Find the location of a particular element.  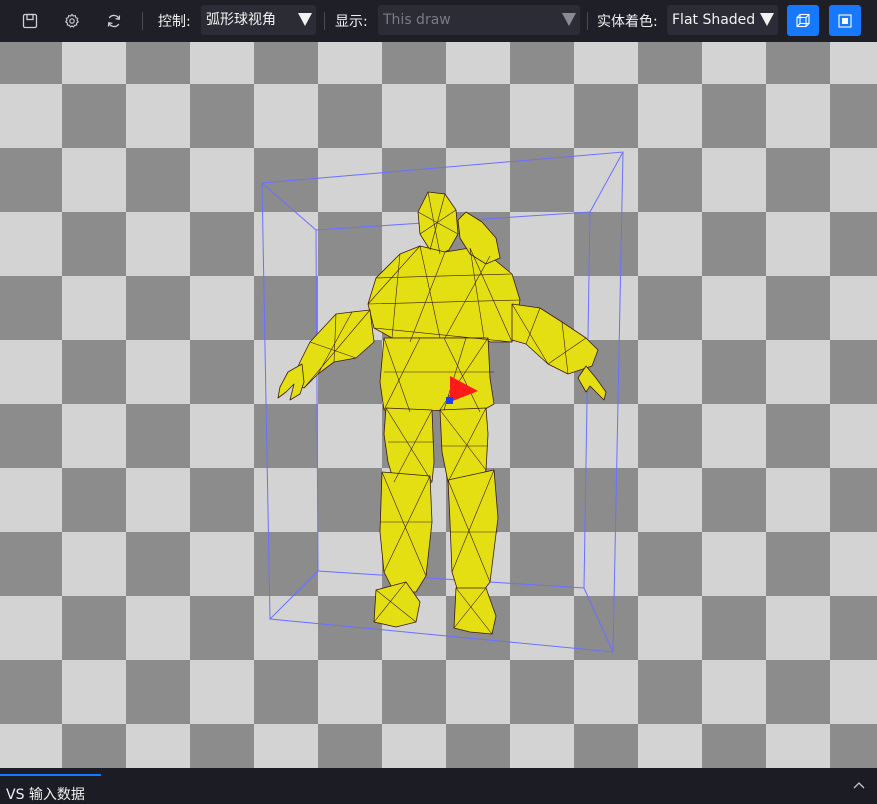

shading-label: 实体着色: is located at coordinates (627, 22).